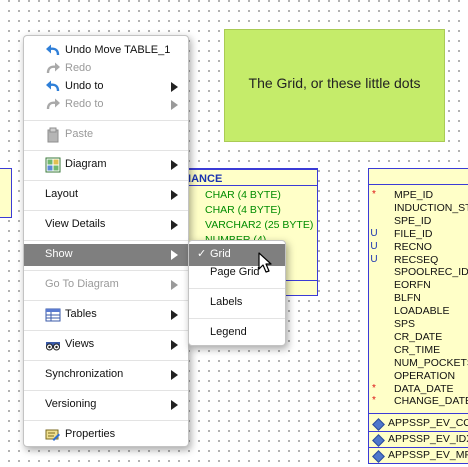 The height and width of the screenshot is (467, 468). What do you see at coordinates (244, 185) in the screenshot?
I see `table-middle-divider` at bounding box center [244, 185].